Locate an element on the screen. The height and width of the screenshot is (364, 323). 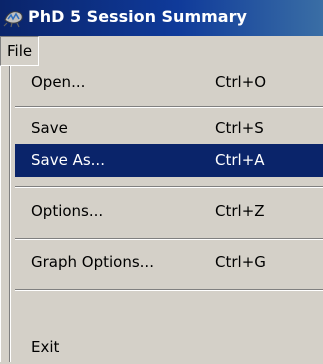
menu-item-shortcut: Ctrl+Z is located at coordinates (240, 211).